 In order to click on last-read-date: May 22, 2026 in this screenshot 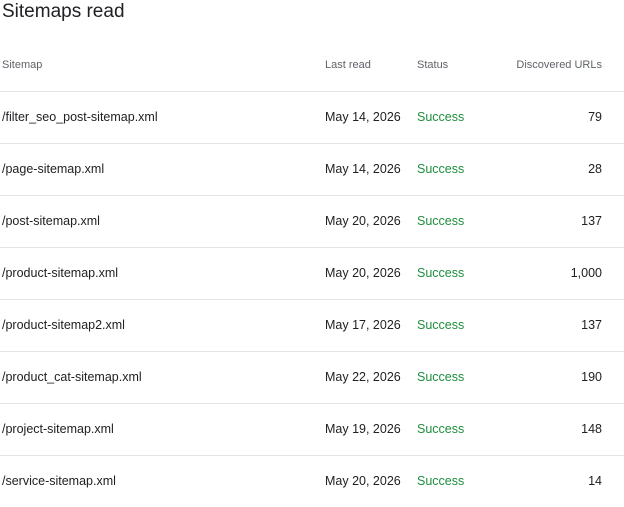, I will do `click(363, 377)`.